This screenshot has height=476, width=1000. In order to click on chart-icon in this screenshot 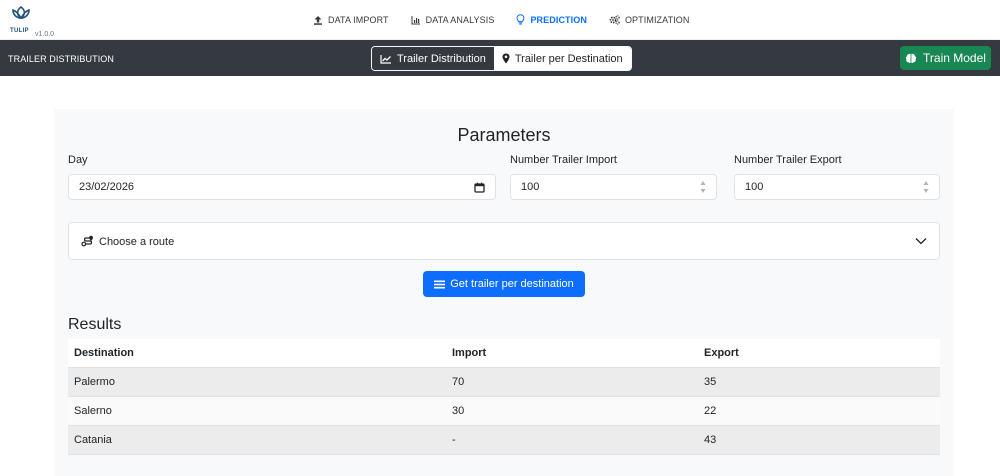, I will do `click(415, 19)`.